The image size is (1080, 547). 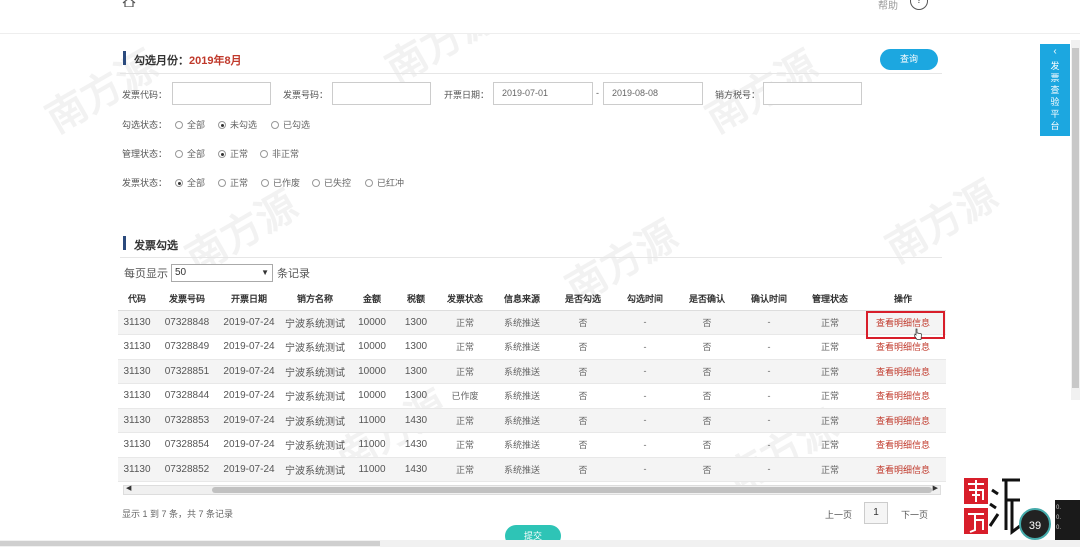 What do you see at coordinates (187, 347) in the screenshot?
I see `cell-invoice-no: 07328849` at bounding box center [187, 347].